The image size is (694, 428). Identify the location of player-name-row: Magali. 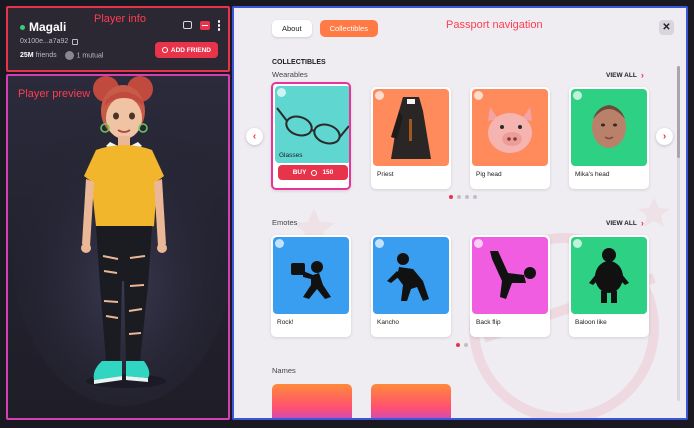
(43, 27).